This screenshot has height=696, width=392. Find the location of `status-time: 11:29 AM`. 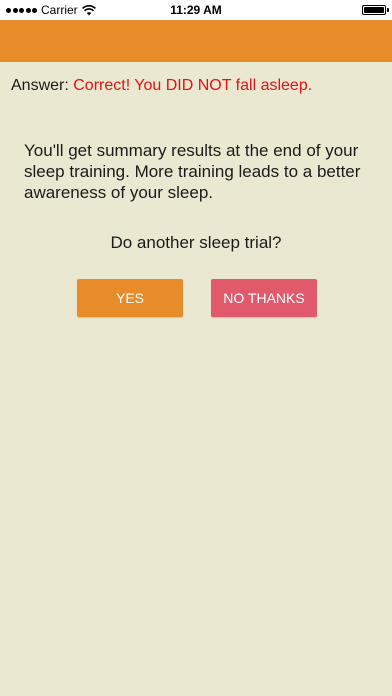

status-time: 11:29 AM is located at coordinates (196, 10).